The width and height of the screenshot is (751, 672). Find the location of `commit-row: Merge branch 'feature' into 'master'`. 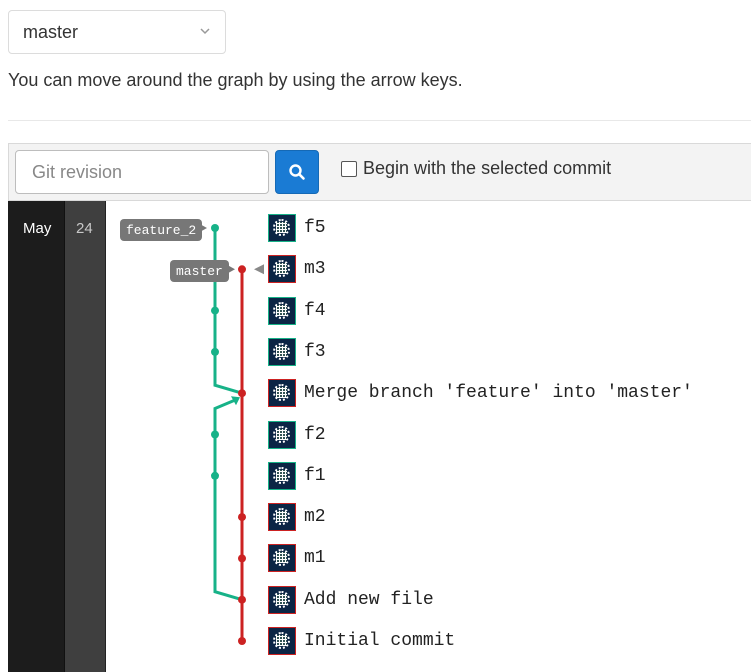

commit-row: Merge branch 'feature' into 'master' is located at coordinates (480, 393).